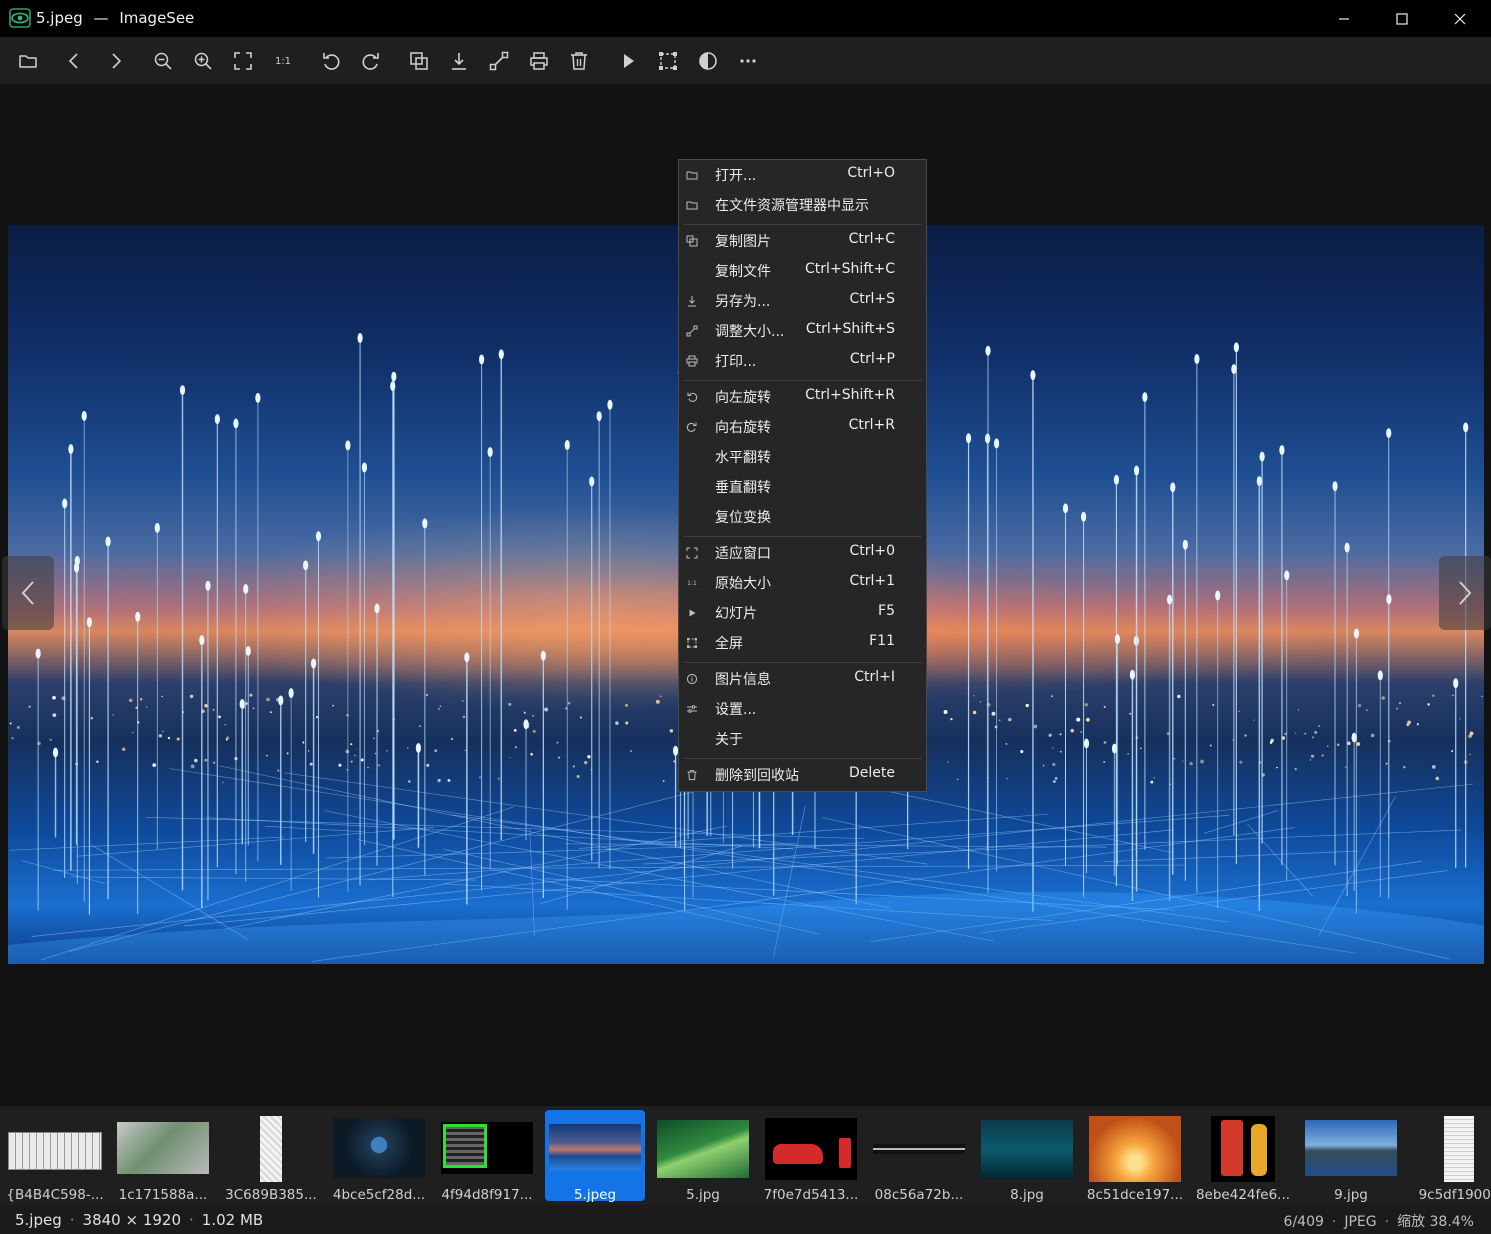  Describe the element at coordinates (692, 205) in the screenshot. I see `folder-icon` at that location.